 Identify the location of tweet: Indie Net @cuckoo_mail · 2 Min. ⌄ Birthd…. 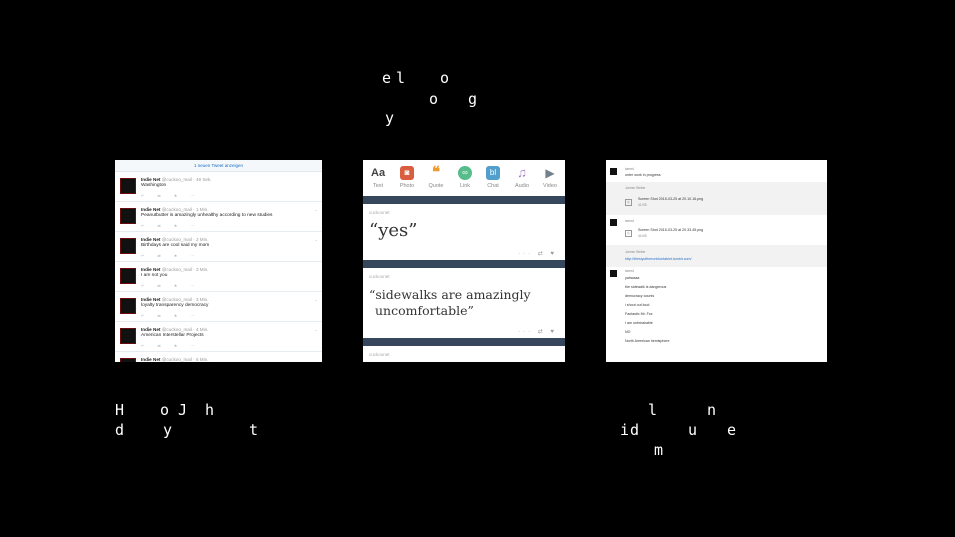
(218, 247).